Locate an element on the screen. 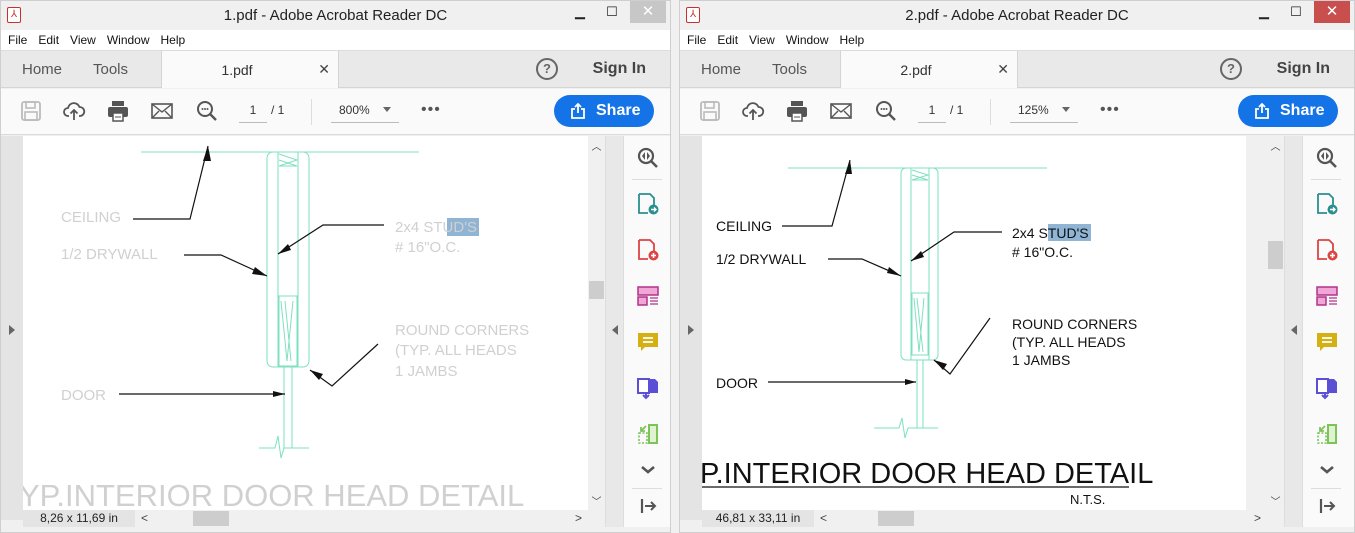 The width and height of the screenshot is (1355, 533). chevron-down-icon is located at coordinates (1066, 109).